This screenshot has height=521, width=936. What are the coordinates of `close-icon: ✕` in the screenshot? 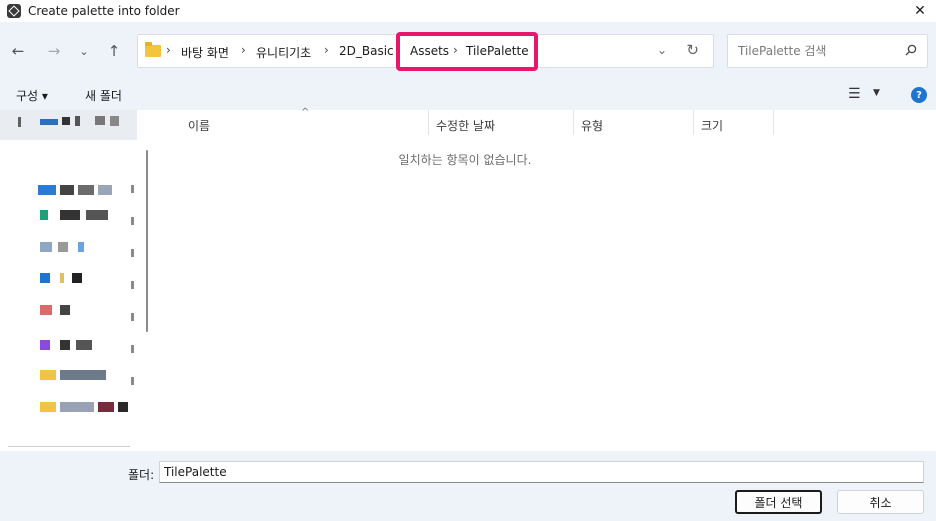 It's located at (920, 11).